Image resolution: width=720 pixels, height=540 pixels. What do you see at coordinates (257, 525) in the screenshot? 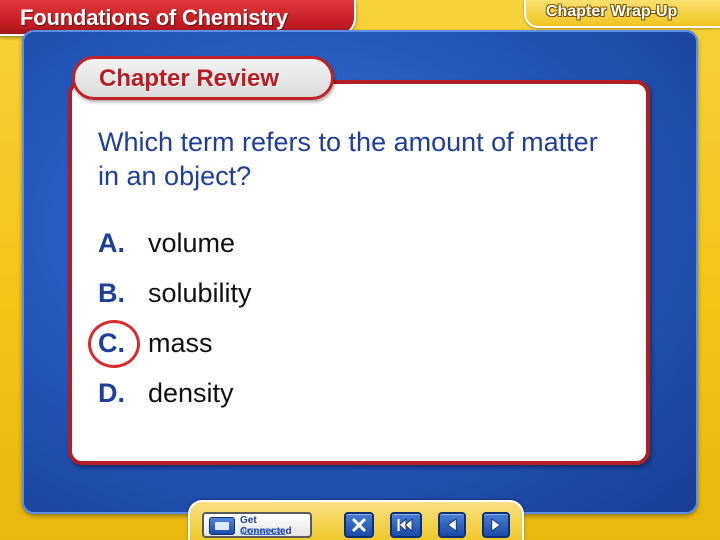
I see `get-connected-button: Get Connected glencoe.com` at bounding box center [257, 525].